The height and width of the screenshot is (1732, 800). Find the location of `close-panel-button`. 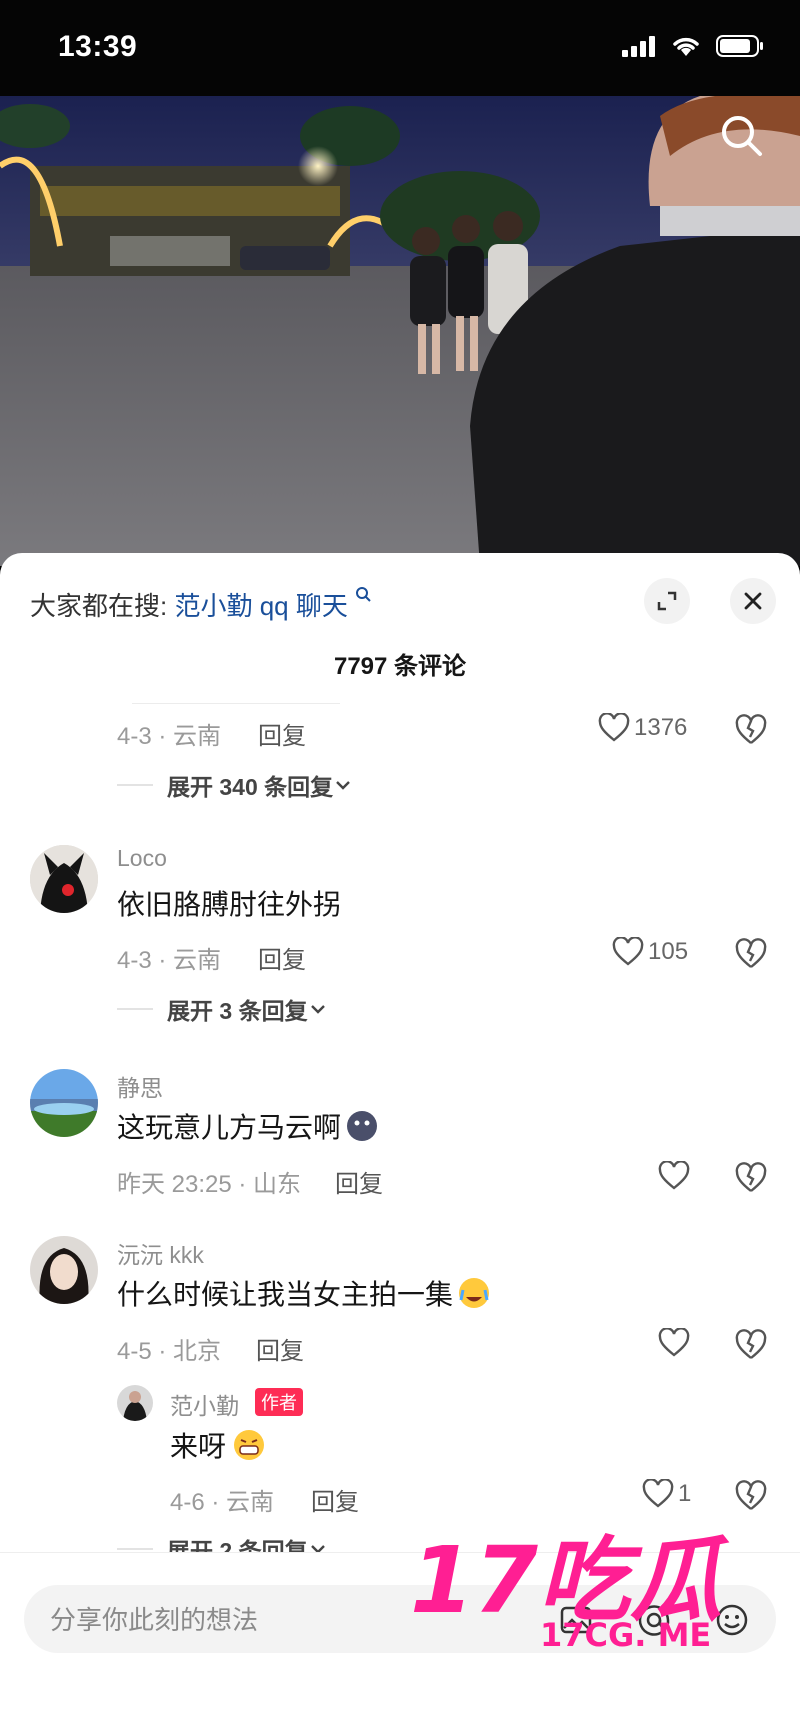

close-panel-button is located at coordinates (753, 601).